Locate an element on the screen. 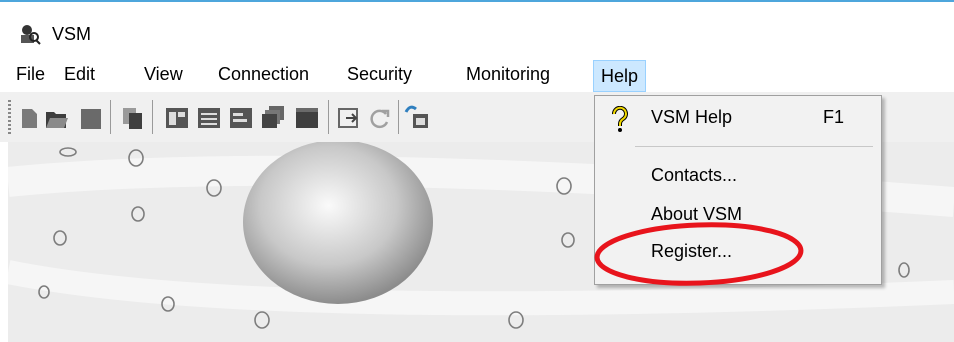 The height and width of the screenshot is (342, 954). help-icon is located at coordinates (620, 119).